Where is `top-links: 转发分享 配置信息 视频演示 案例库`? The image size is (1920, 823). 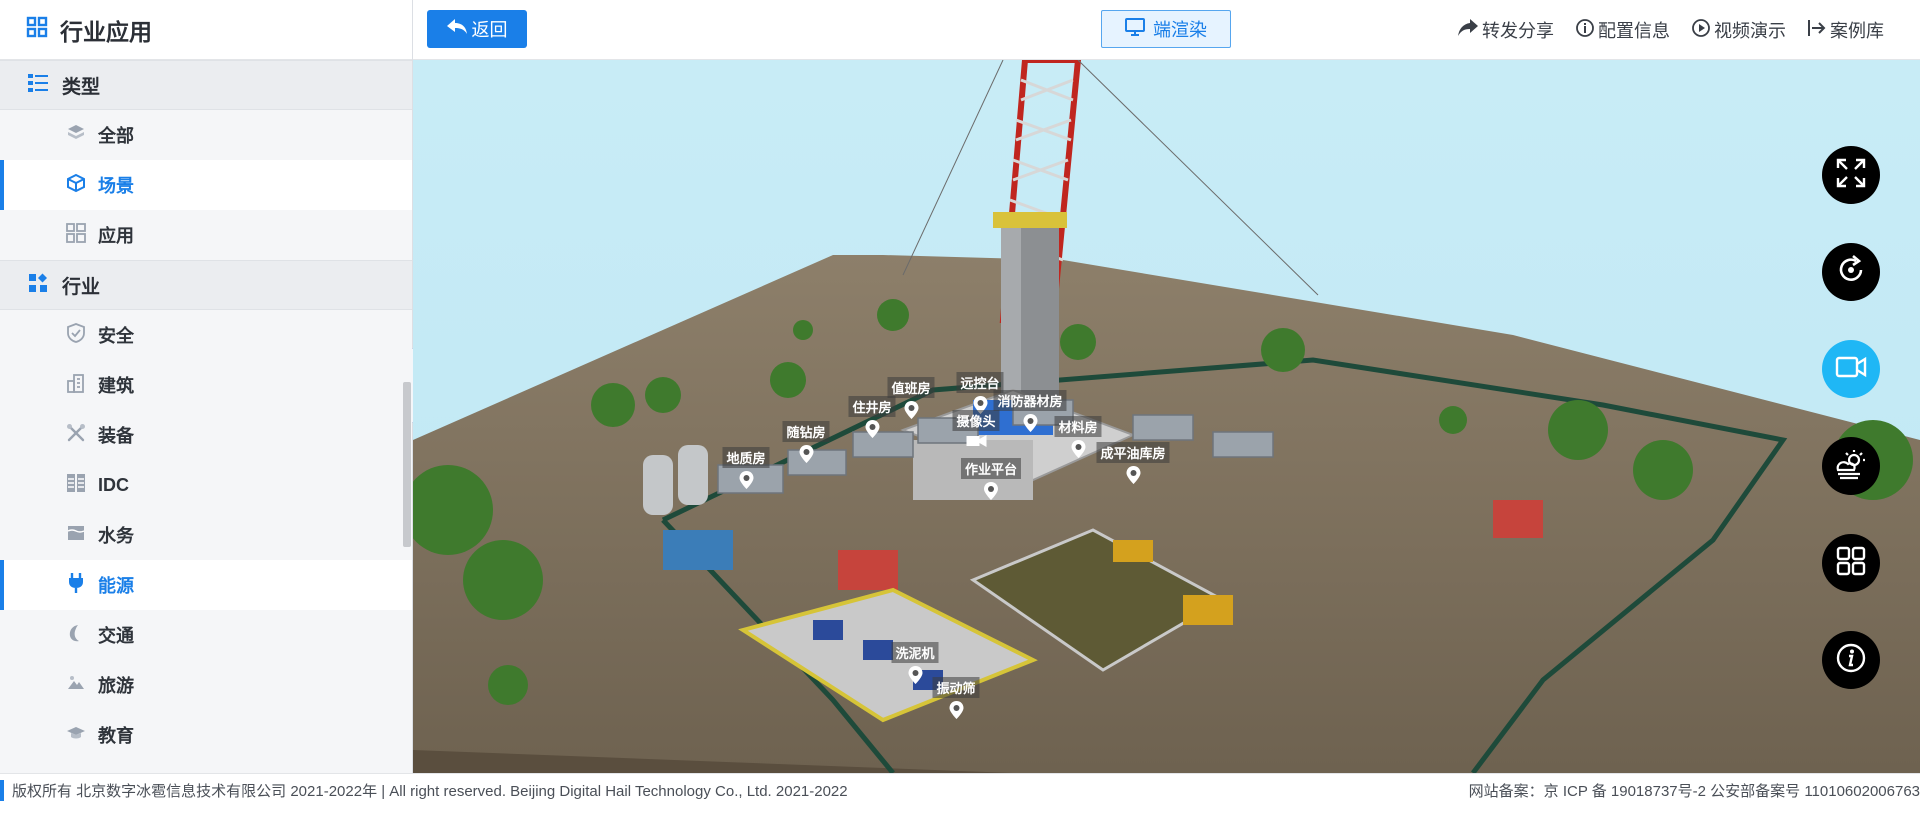 top-links: 转发分享 配置信息 视频演示 案例库 is located at coordinates (1671, 30).